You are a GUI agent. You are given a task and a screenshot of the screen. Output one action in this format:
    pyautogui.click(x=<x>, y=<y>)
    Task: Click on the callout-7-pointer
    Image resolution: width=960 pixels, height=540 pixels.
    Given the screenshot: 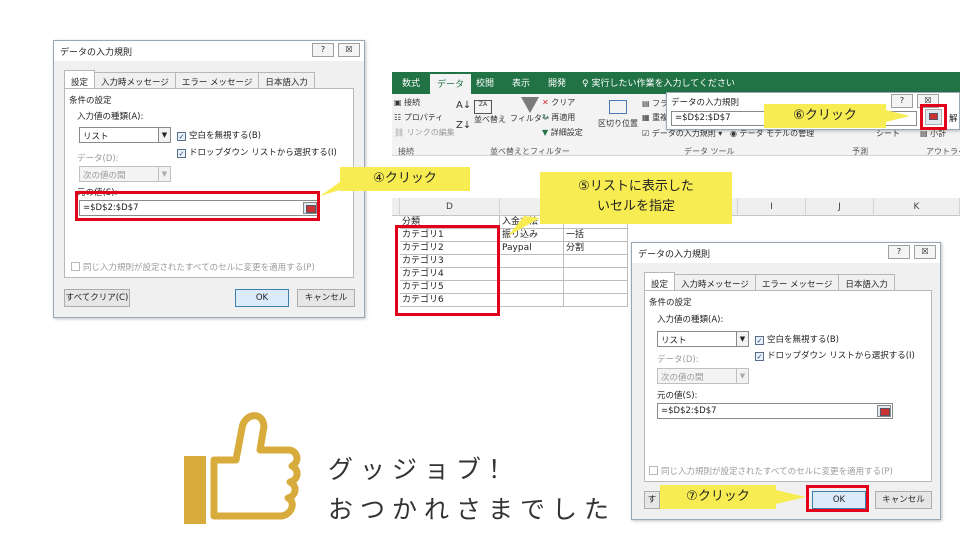 What is the action you would take?
    pyautogui.click(x=791, y=497)
    